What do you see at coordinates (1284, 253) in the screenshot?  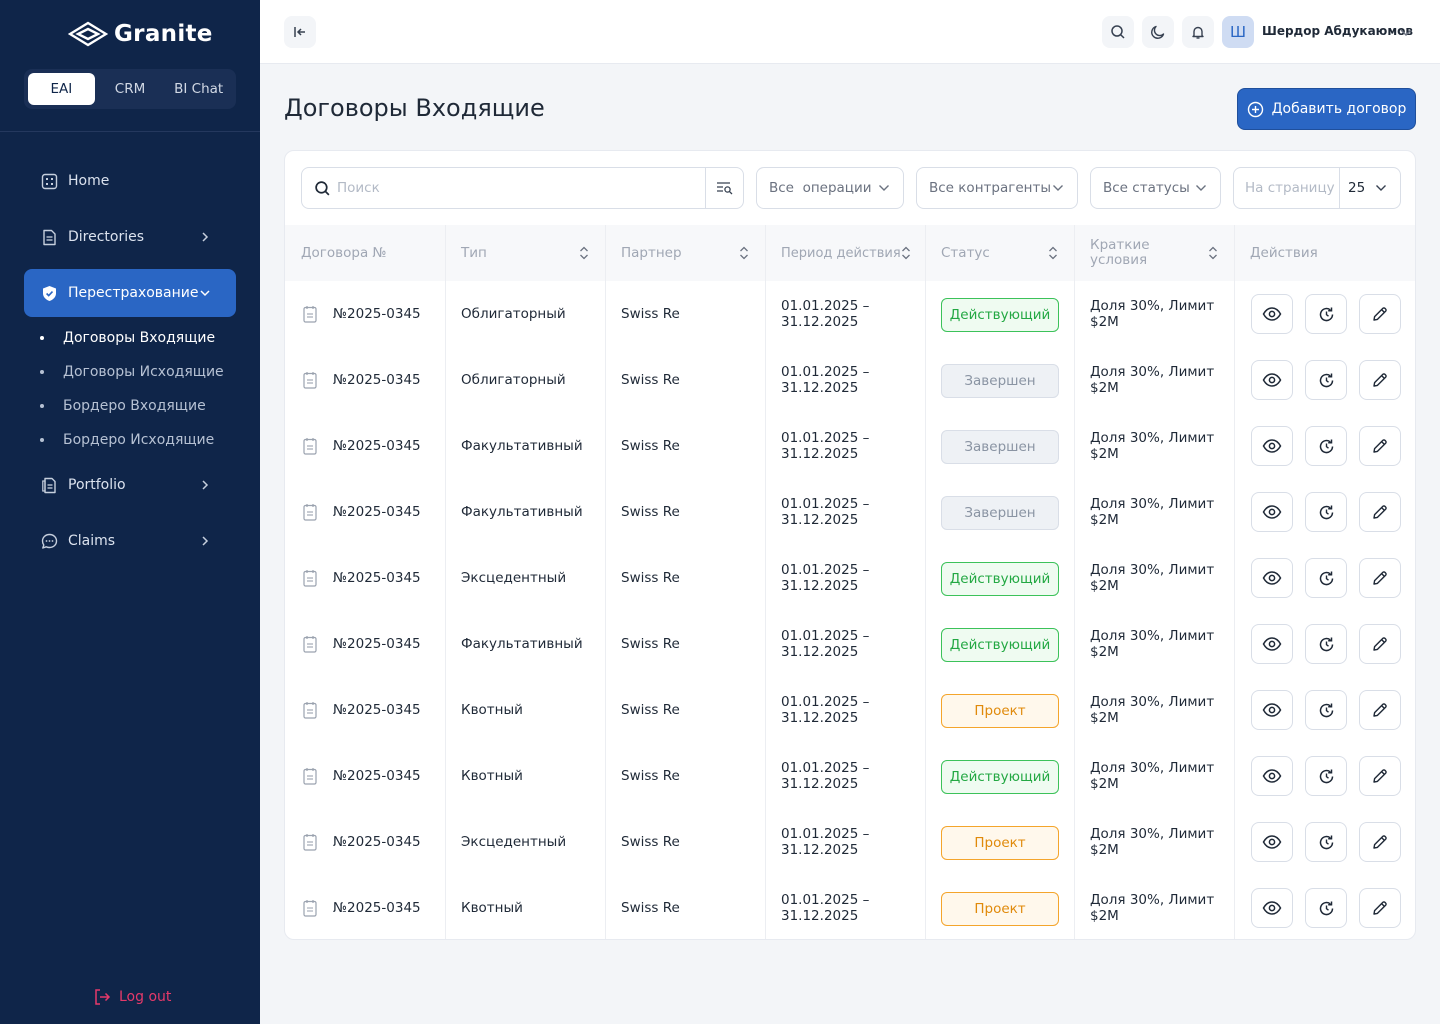 I see `column-header-label: Действия` at bounding box center [1284, 253].